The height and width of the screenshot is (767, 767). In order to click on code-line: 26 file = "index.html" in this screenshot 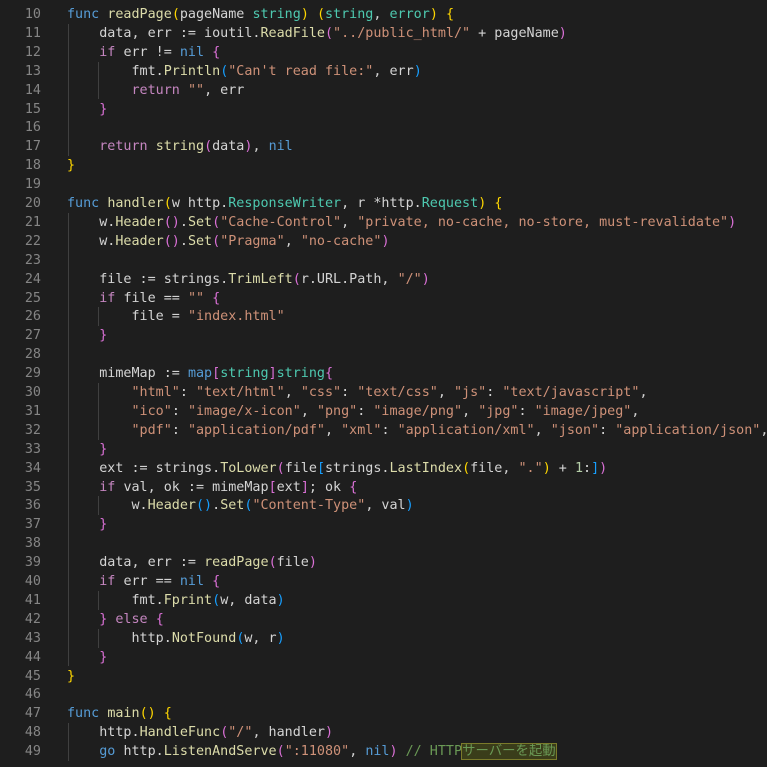, I will do `click(383, 316)`.